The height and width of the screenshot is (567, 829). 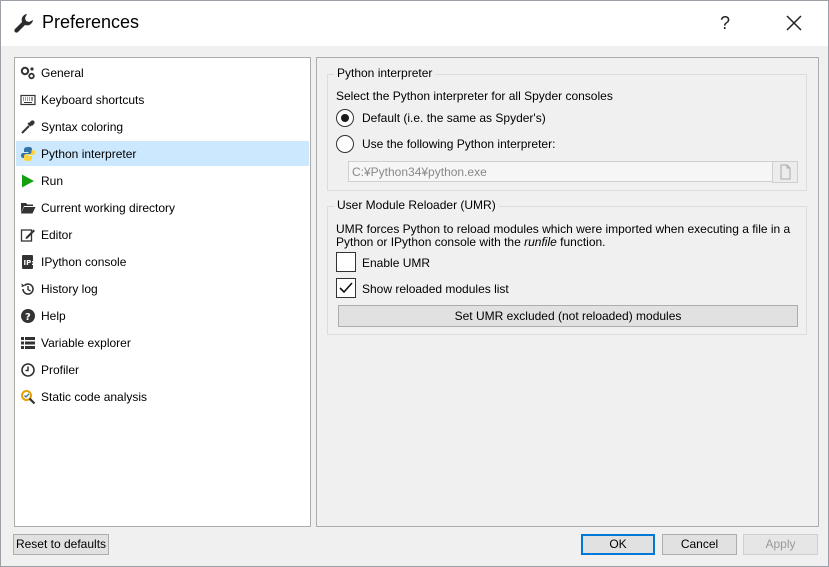 I want to click on close-button, so click(x=794, y=23).